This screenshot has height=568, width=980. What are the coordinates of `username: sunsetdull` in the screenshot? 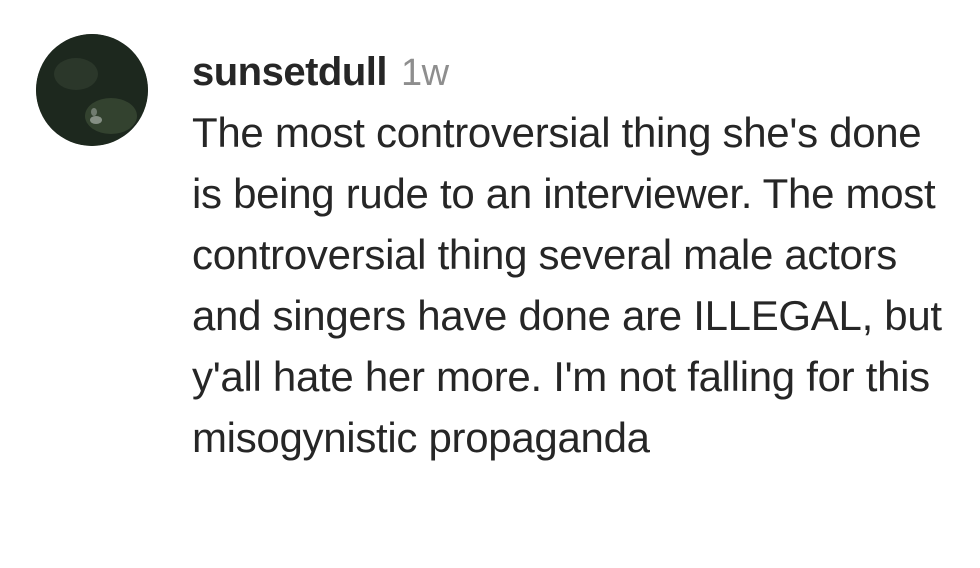 It's located at (290, 72).